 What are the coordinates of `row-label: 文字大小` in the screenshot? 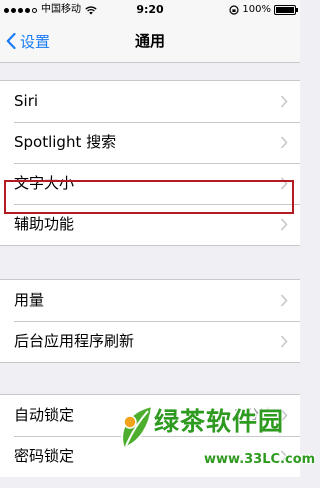 It's located at (44, 183).